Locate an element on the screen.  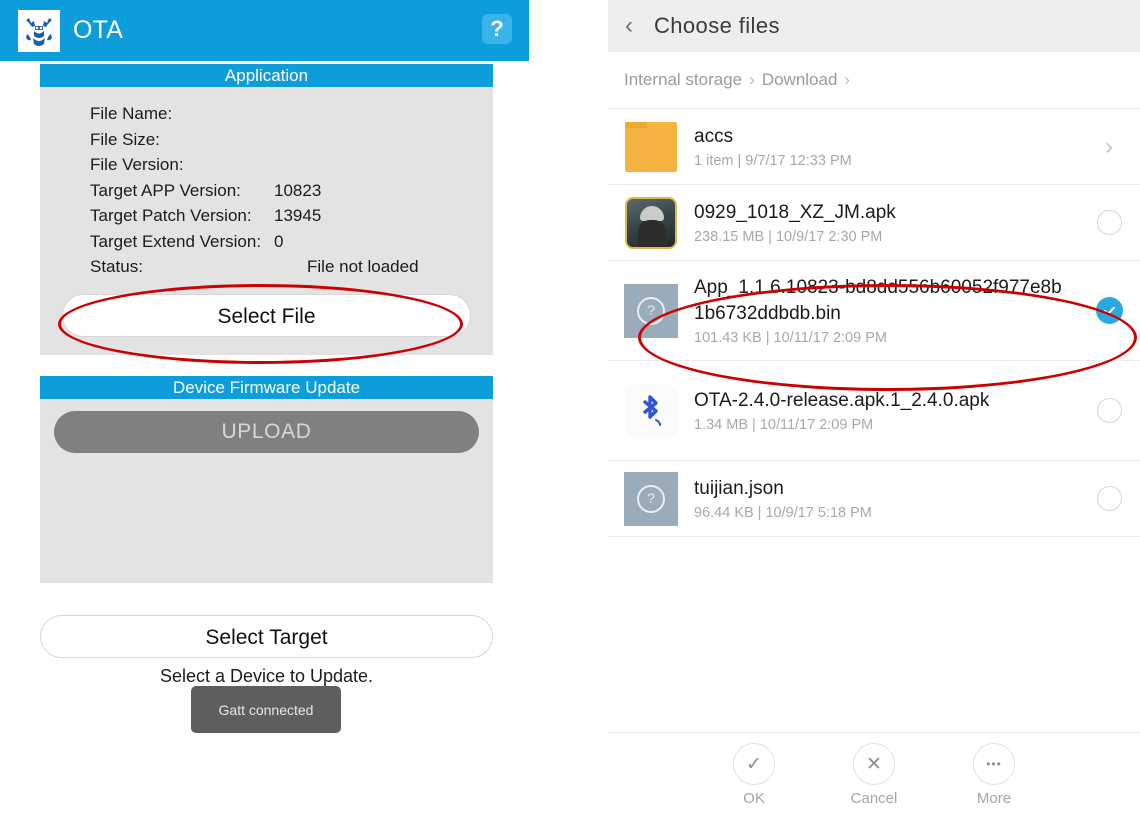
list-bottom-divider is located at coordinates (874, 536).